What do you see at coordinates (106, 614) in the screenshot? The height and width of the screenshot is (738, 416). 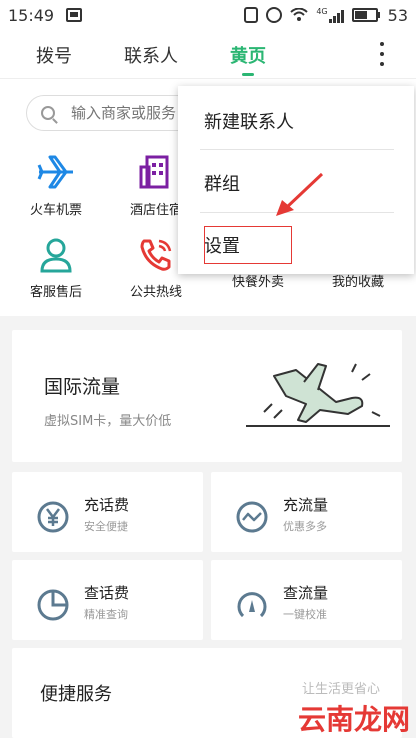 I see `card-subtitle: 精准查询` at bounding box center [106, 614].